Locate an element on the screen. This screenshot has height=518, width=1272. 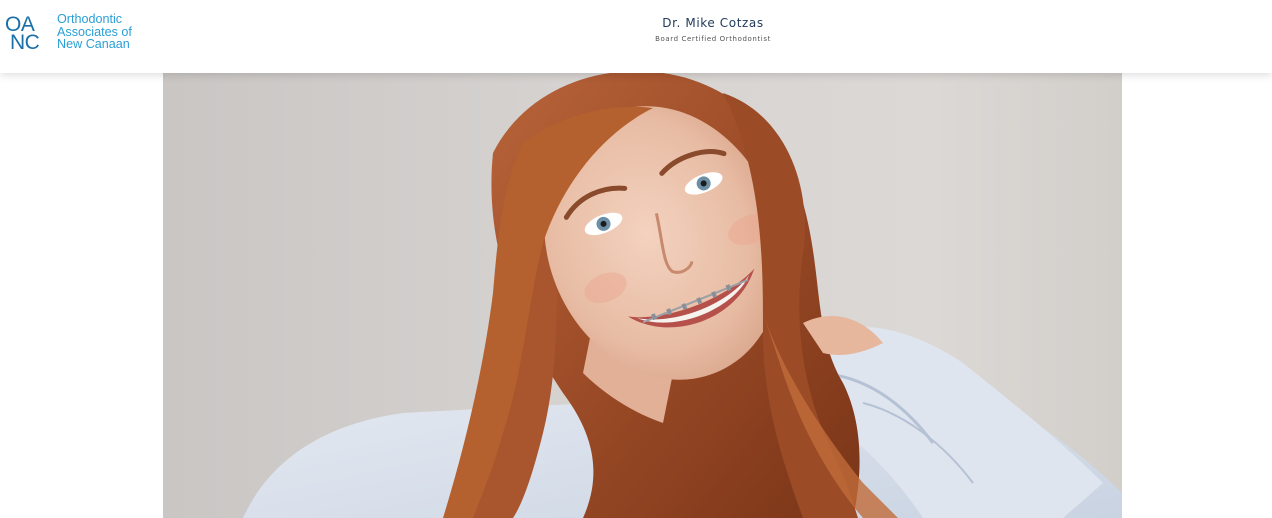
logo-wordmark-line1: Orthodontic is located at coordinates (90, 19).